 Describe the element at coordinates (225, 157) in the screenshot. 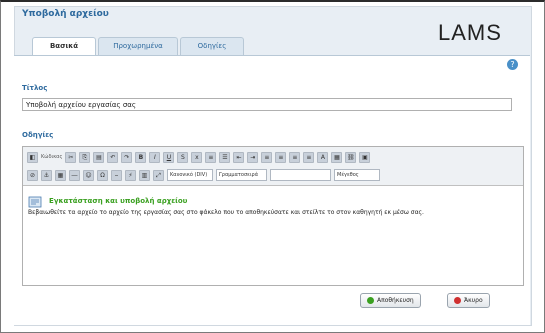

I see `bulleted-list-icon: ☰` at that location.